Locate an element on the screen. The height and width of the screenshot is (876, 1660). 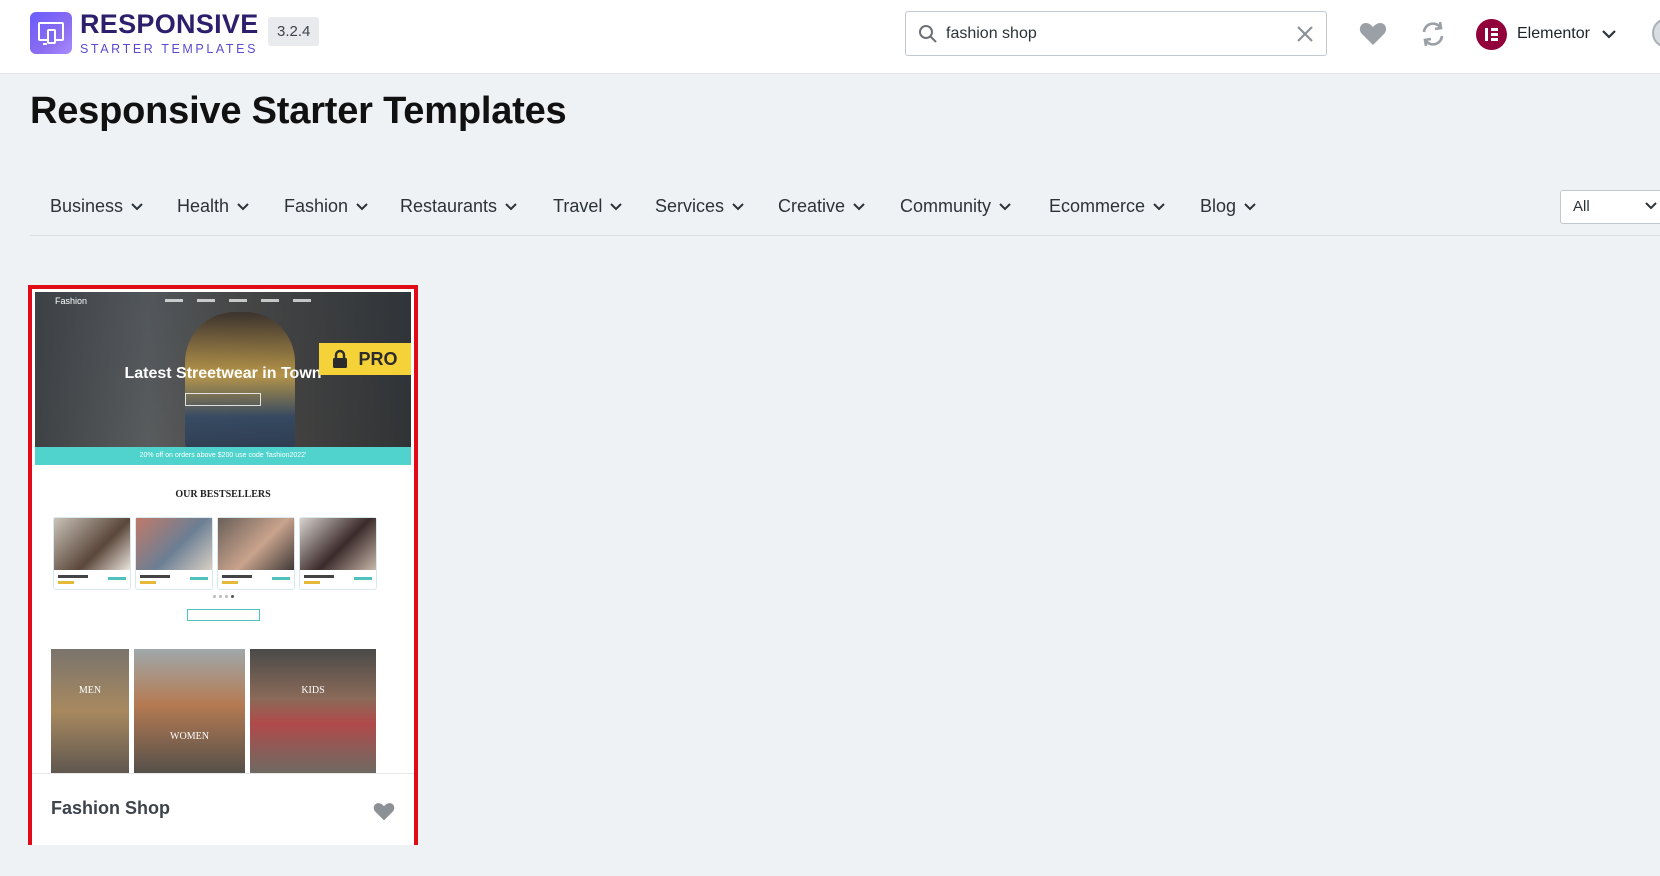
category-blog: Blog is located at coordinates (1228, 206).